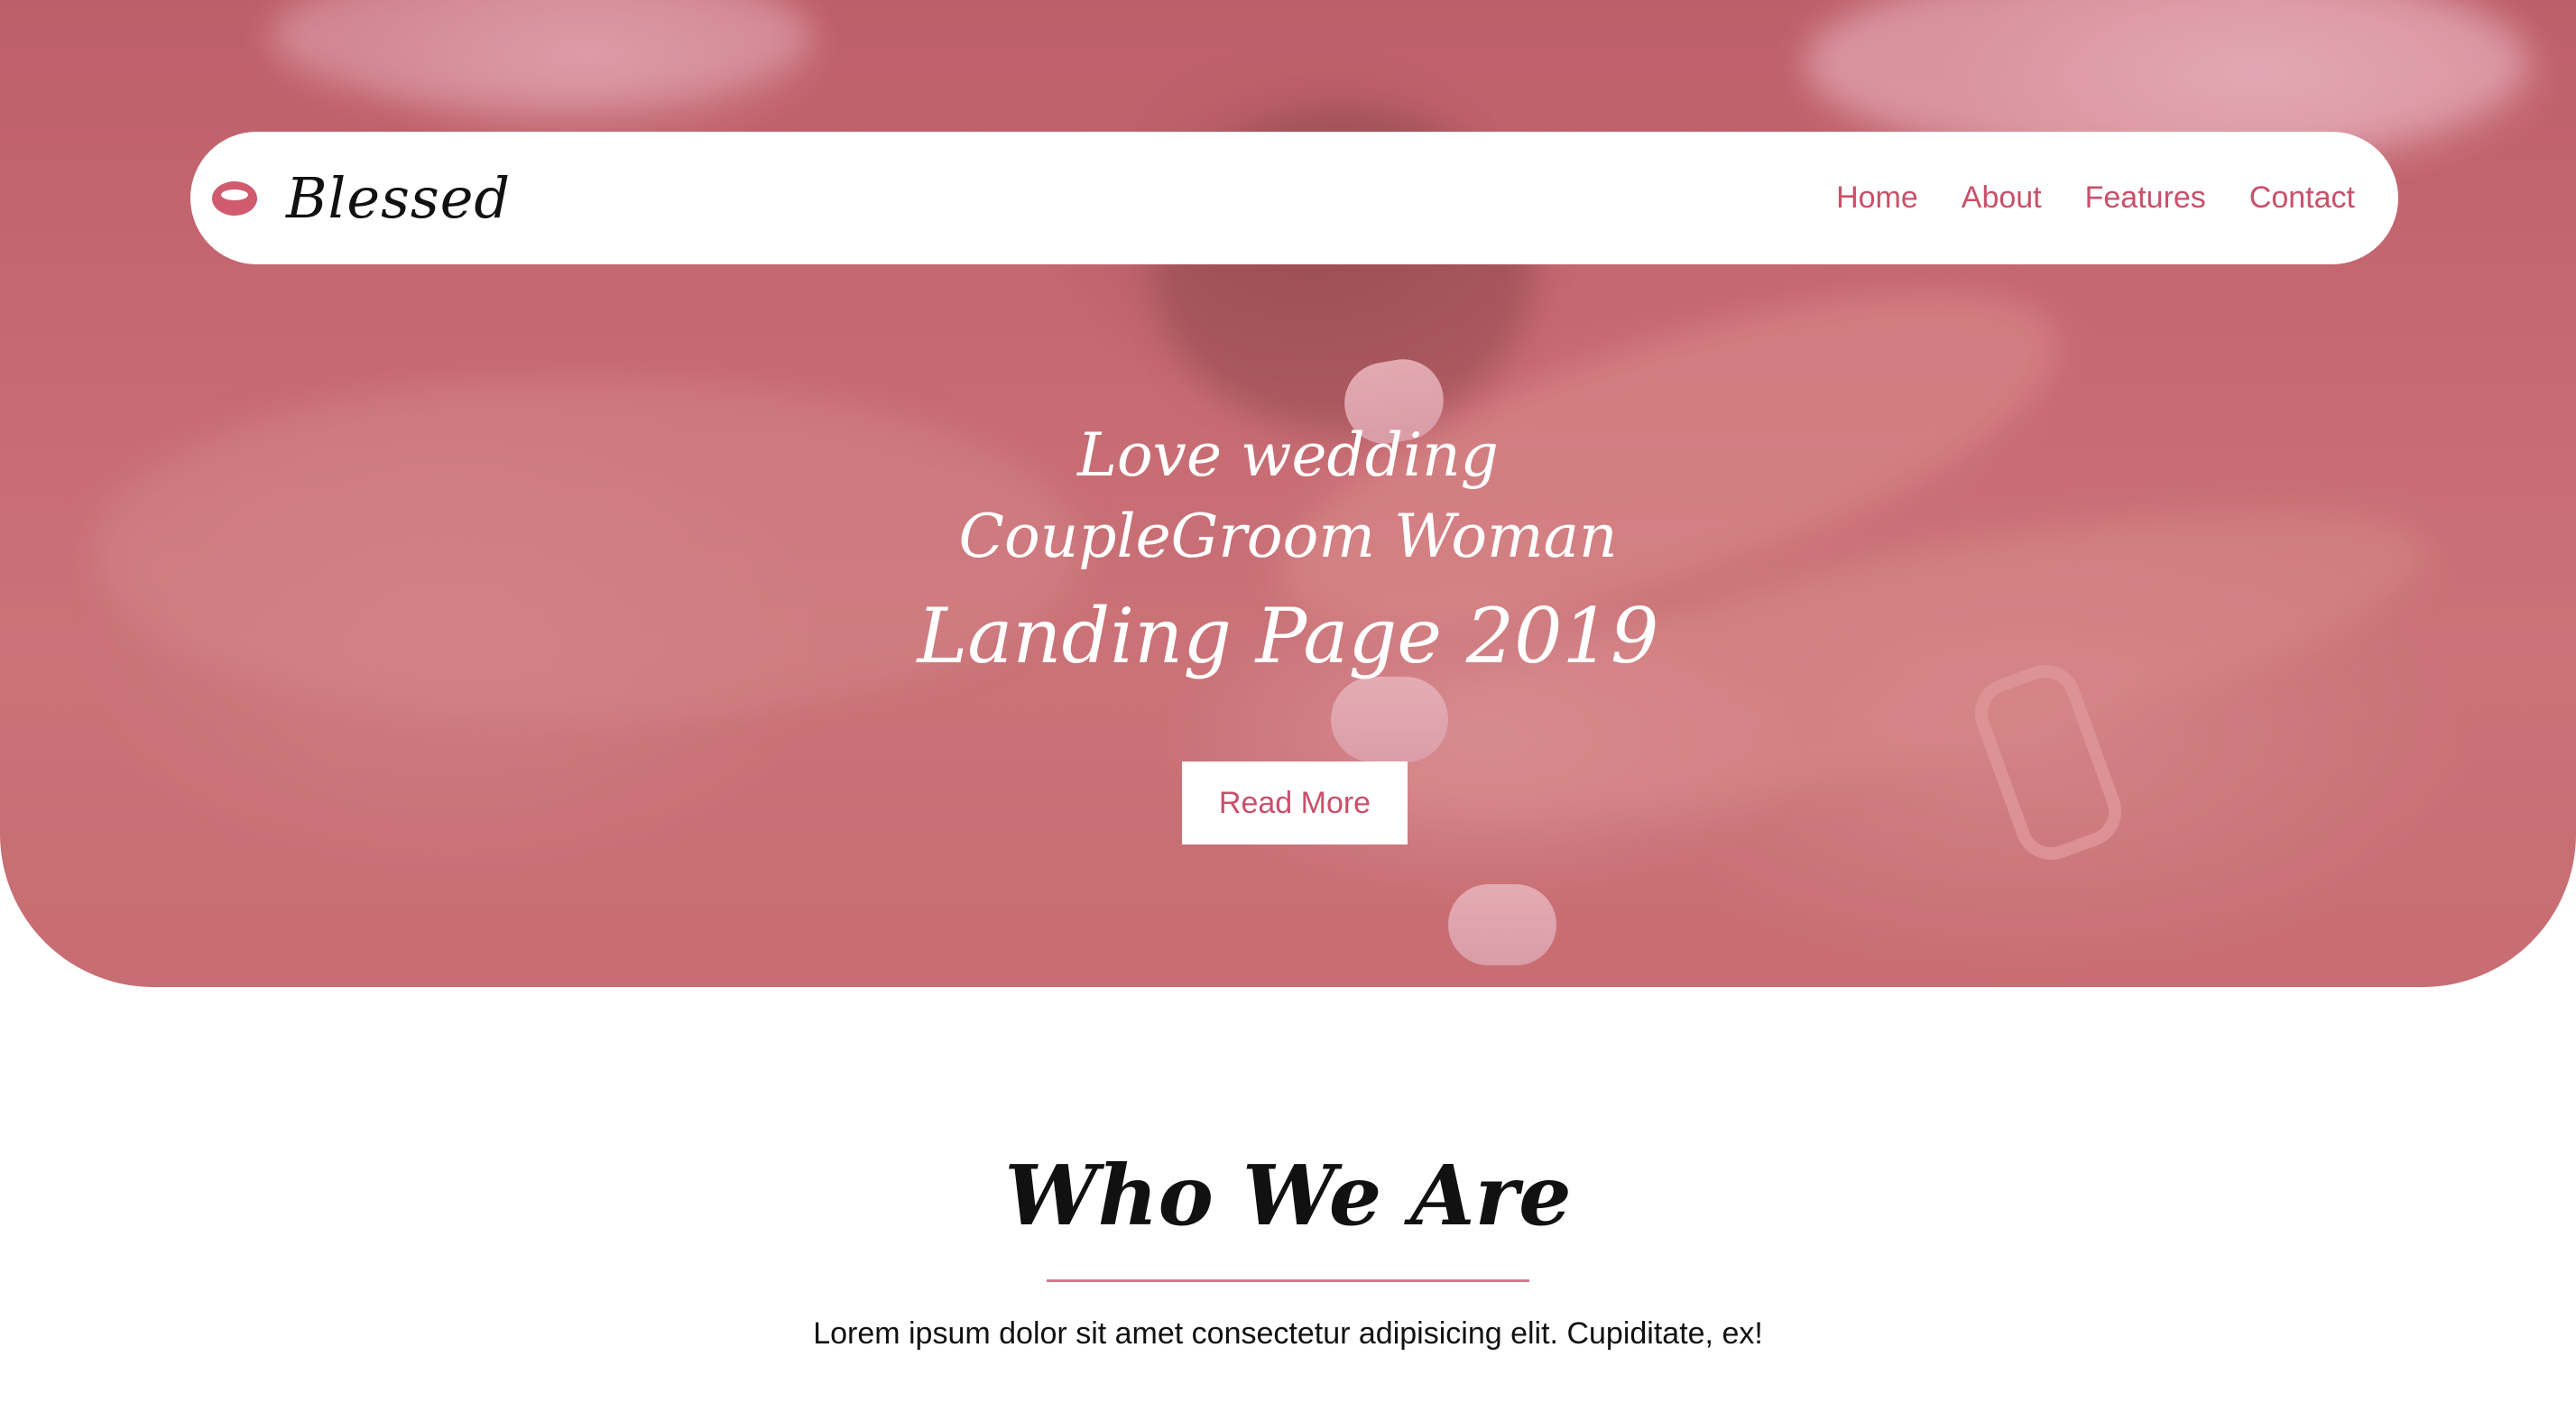  What do you see at coordinates (2145, 198) in the screenshot?
I see `nav-link-features: Features` at bounding box center [2145, 198].